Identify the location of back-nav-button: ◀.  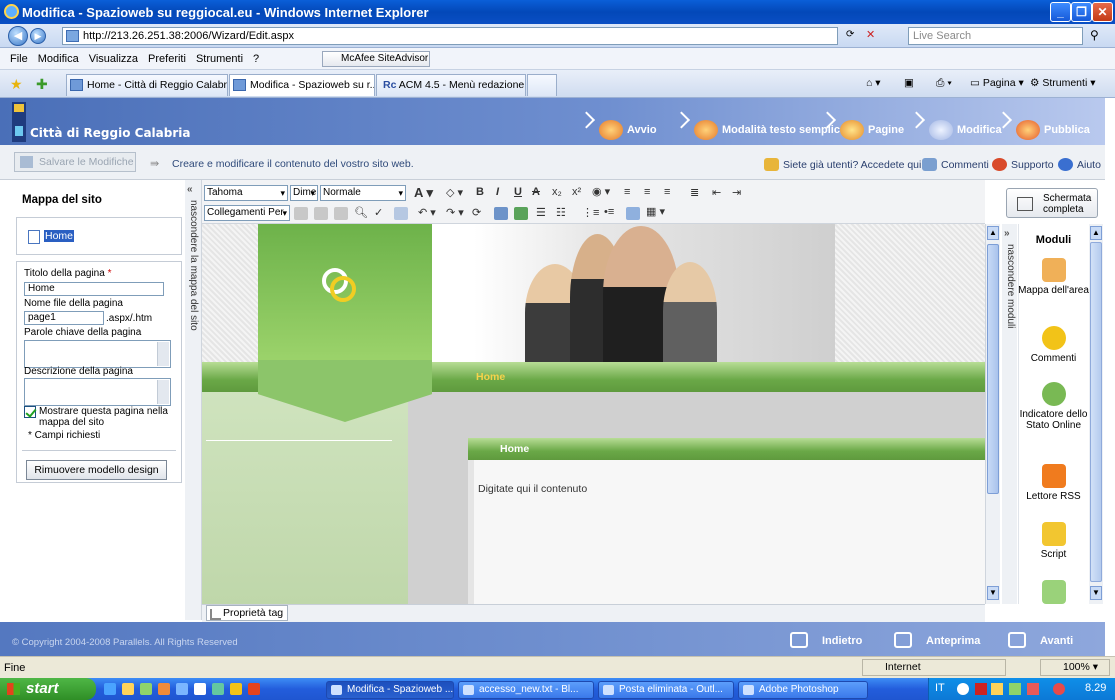
(18, 36).